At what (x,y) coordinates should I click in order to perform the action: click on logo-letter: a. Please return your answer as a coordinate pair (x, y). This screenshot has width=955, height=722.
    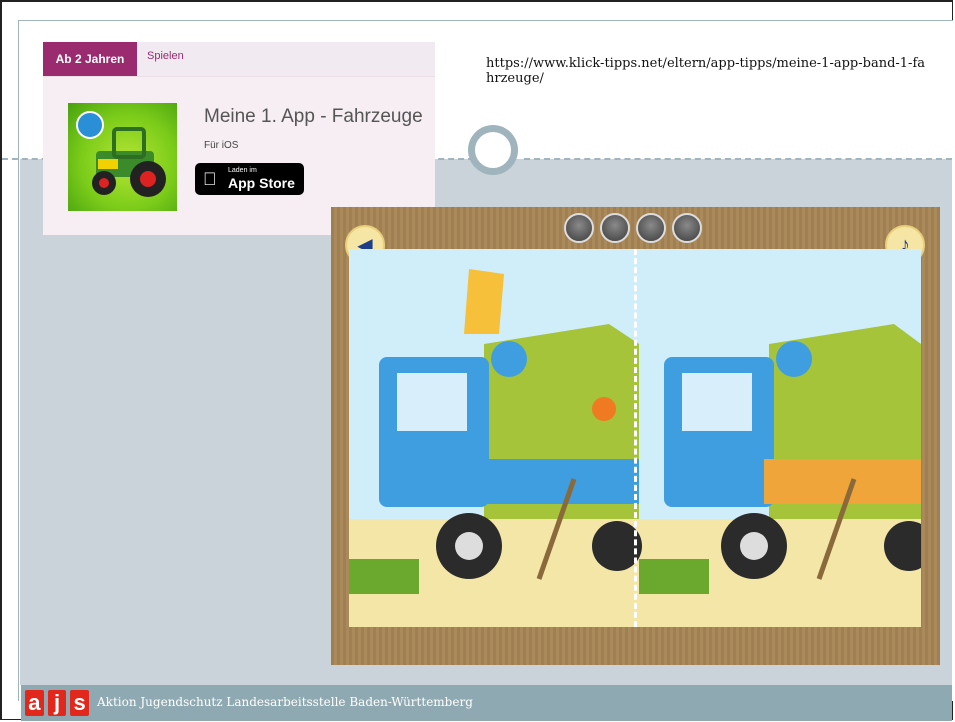
    Looking at the image, I should click on (34, 703).